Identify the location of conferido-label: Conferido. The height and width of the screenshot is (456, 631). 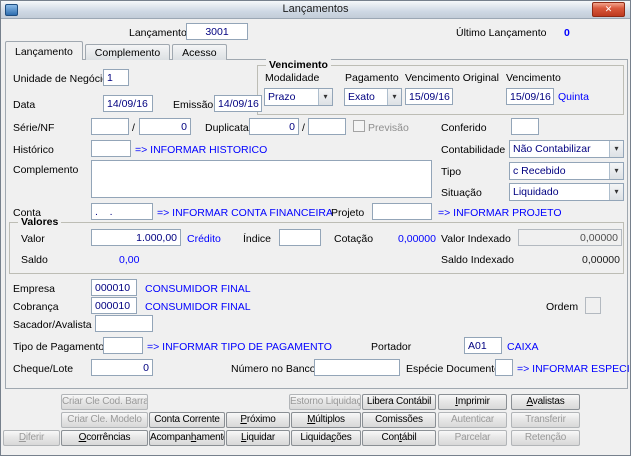
(464, 128).